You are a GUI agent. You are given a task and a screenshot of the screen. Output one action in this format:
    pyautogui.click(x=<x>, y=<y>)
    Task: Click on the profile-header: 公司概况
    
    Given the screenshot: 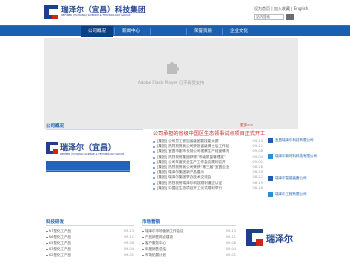 What is the action you would take?
    pyautogui.click(x=94, y=127)
    